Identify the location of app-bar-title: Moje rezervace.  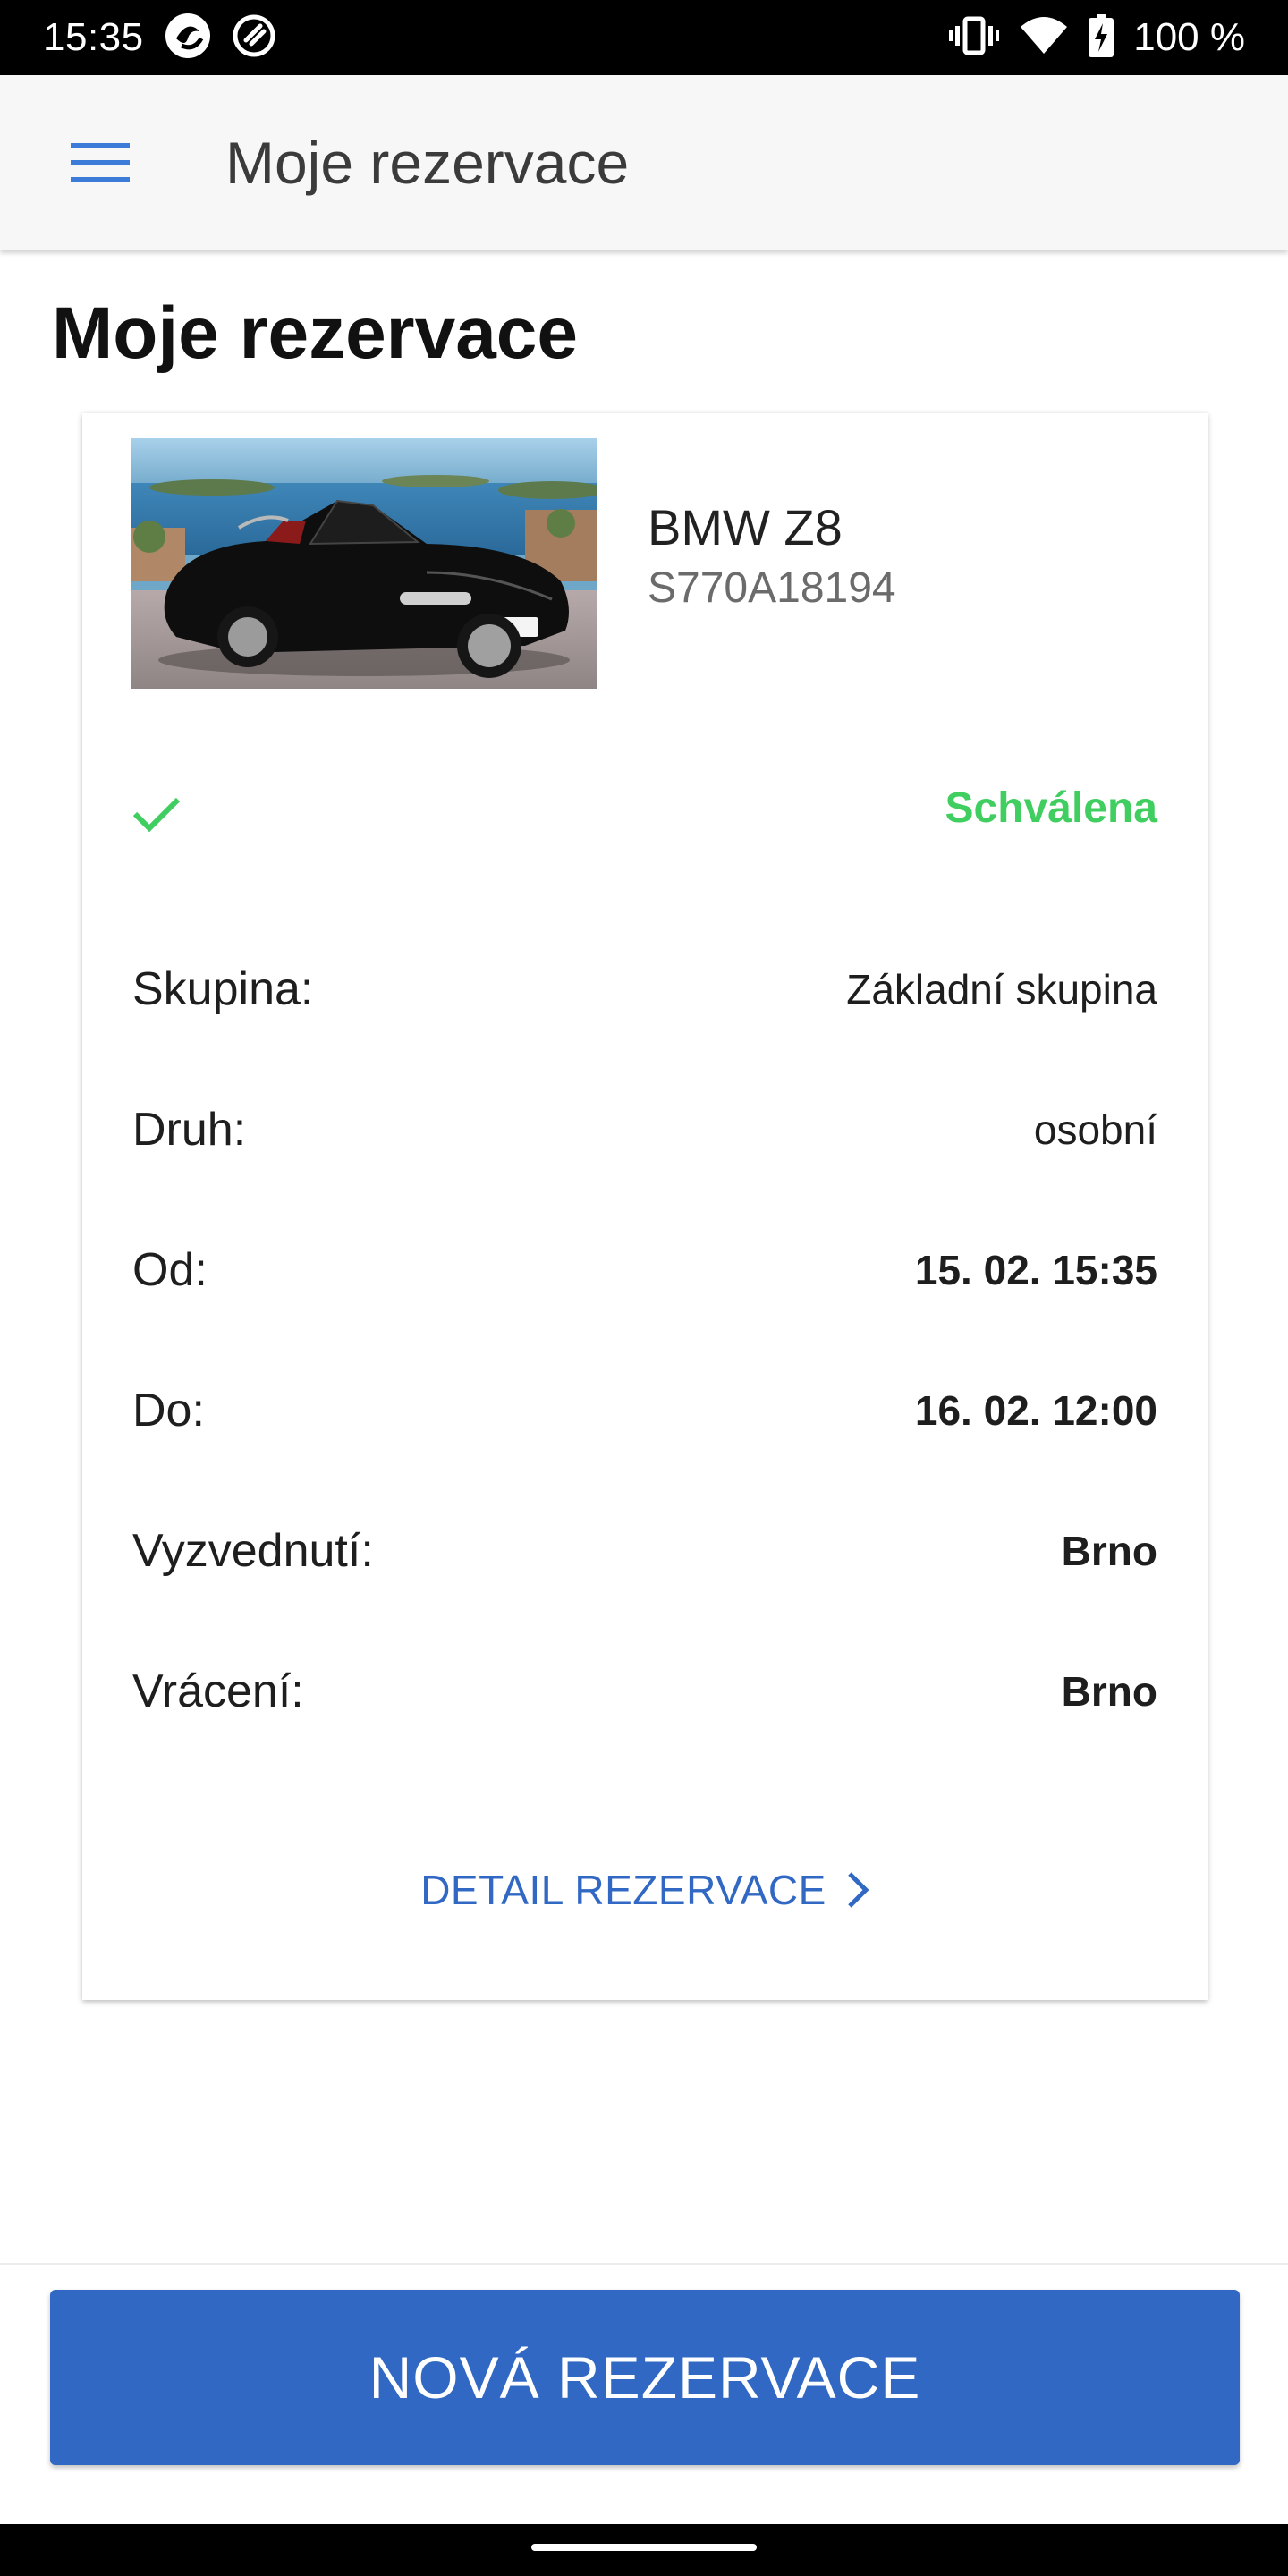
(427, 163).